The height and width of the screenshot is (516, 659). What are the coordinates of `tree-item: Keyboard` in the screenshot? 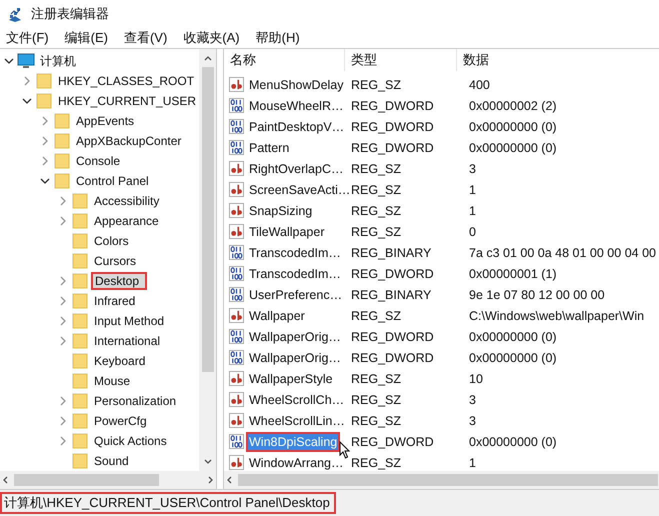 It's located at (119, 361).